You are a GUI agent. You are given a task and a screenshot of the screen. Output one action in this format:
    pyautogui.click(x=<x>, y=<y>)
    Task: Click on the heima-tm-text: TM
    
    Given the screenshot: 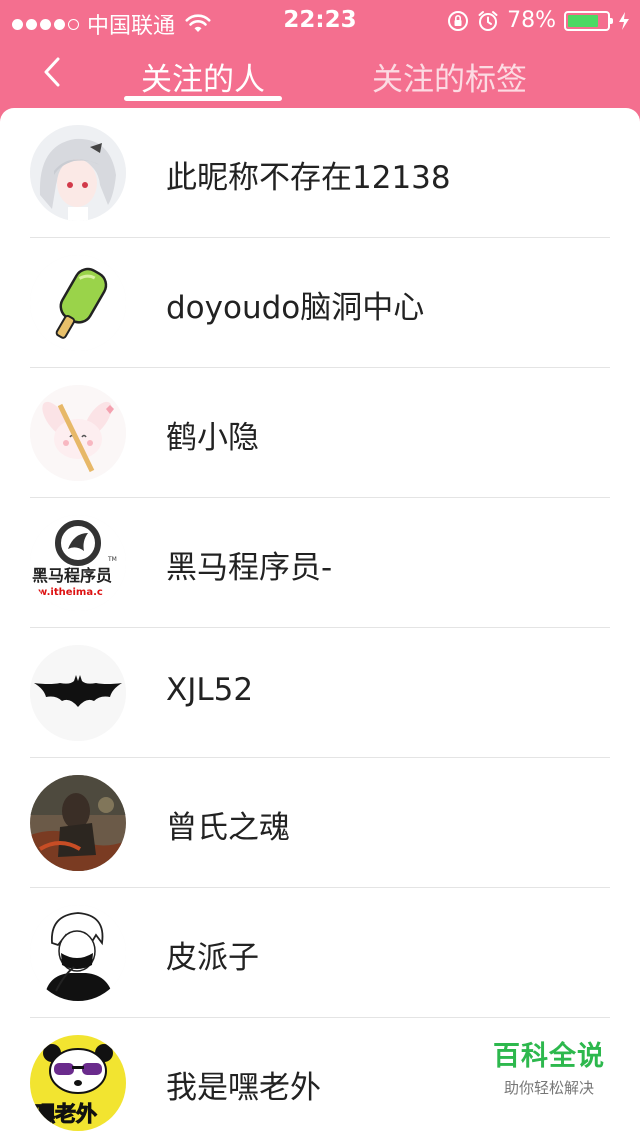 What is the action you would take?
    pyautogui.click(x=112, y=559)
    